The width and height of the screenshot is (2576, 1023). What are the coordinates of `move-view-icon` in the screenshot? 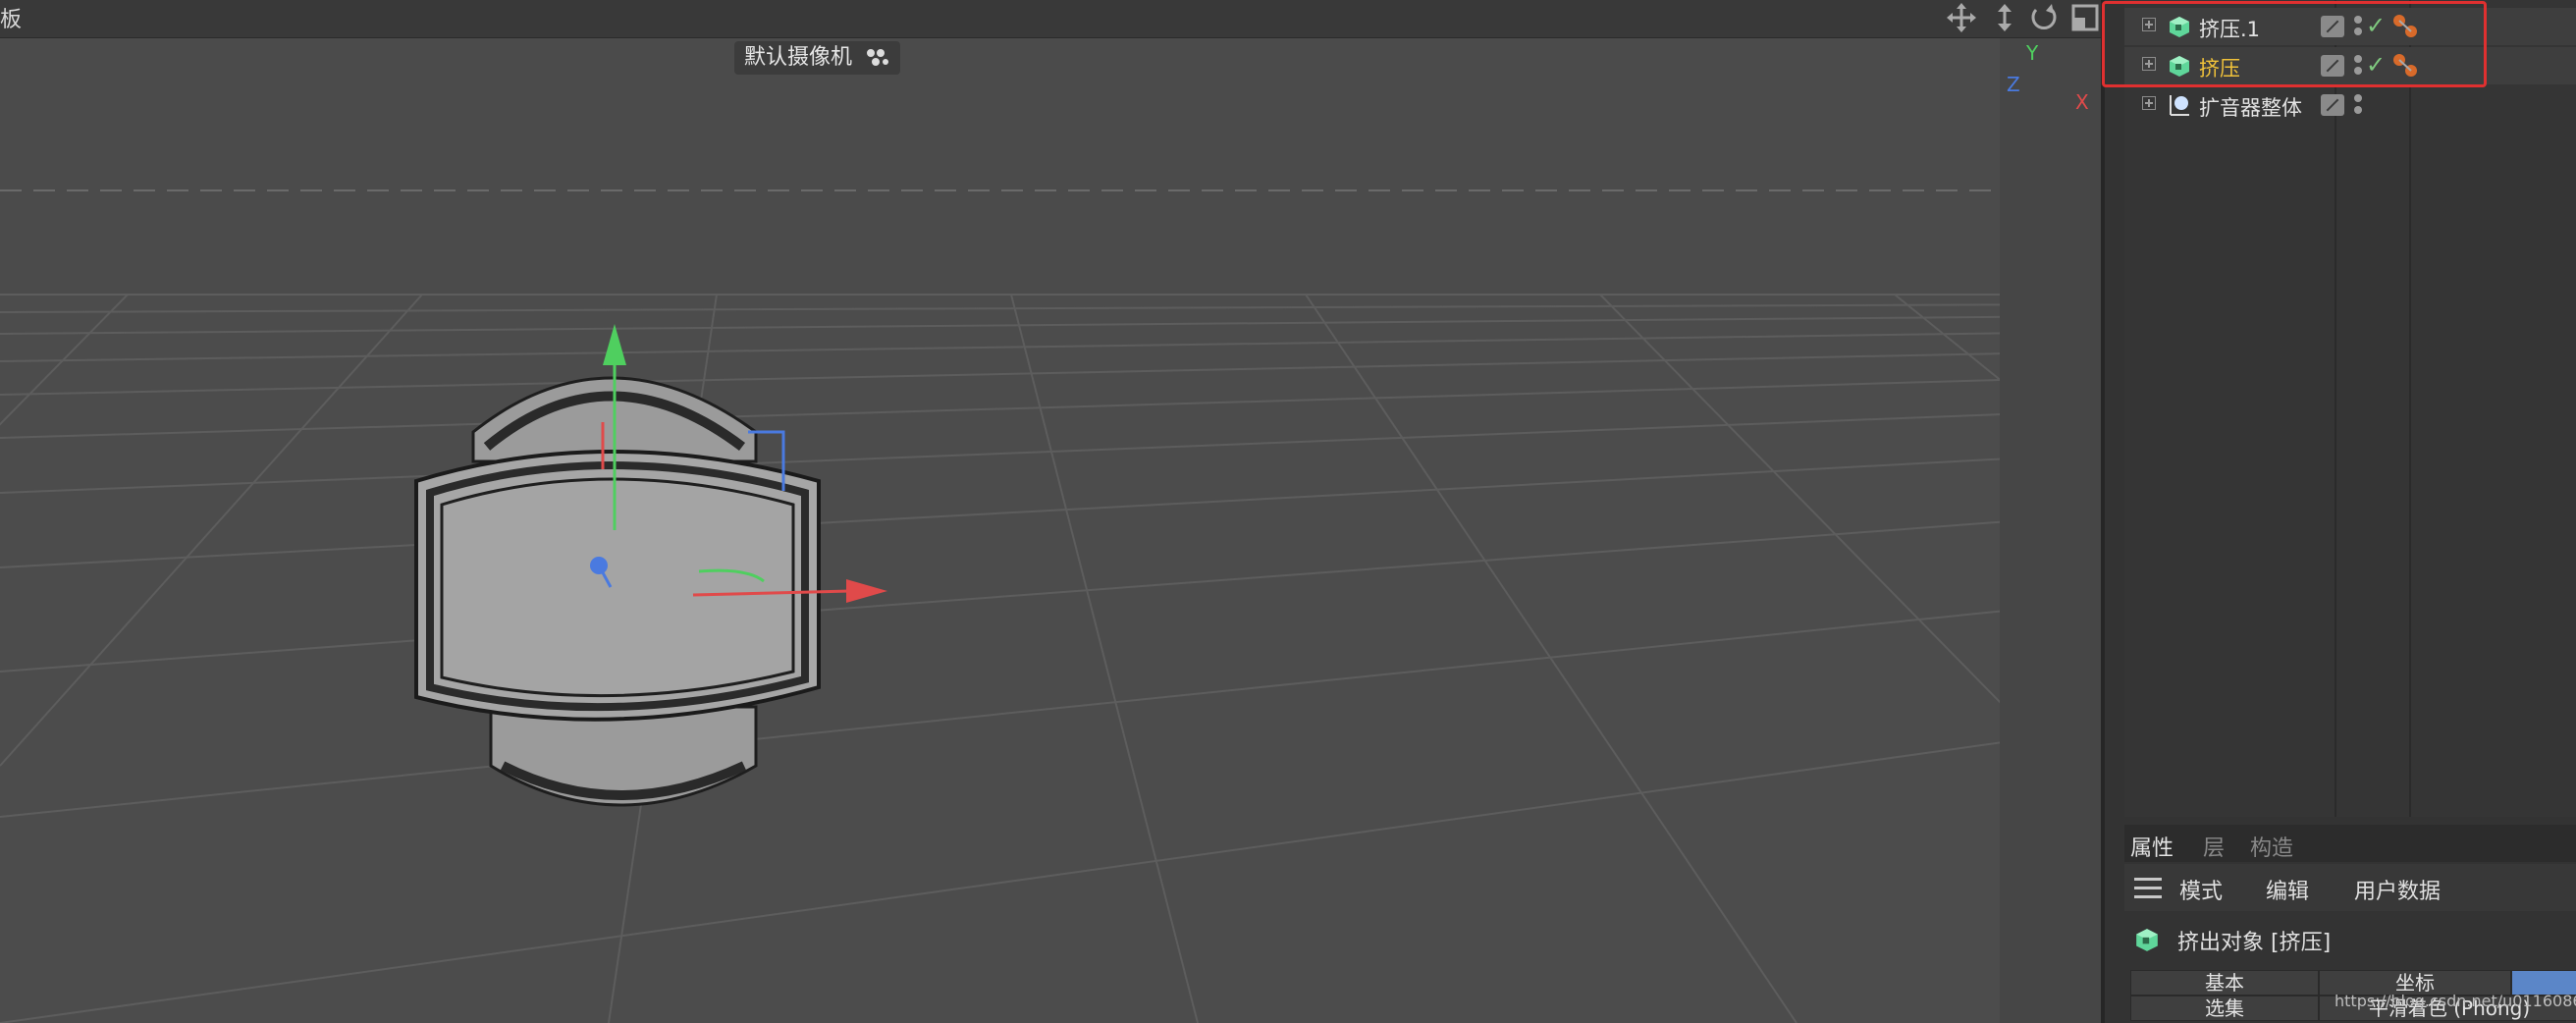 It's located at (1961, 17).